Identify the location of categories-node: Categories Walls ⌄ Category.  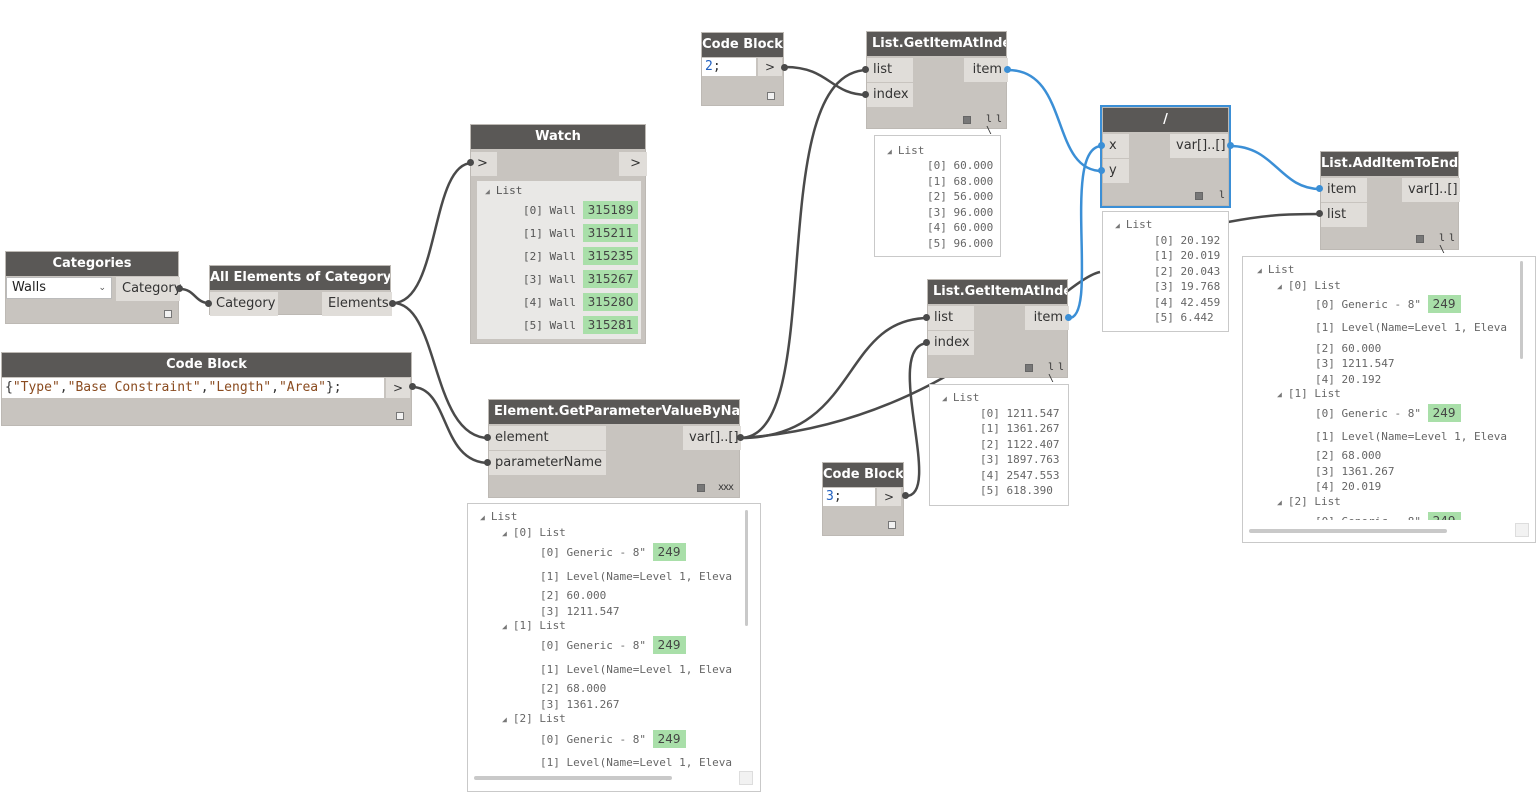
(93, 287).